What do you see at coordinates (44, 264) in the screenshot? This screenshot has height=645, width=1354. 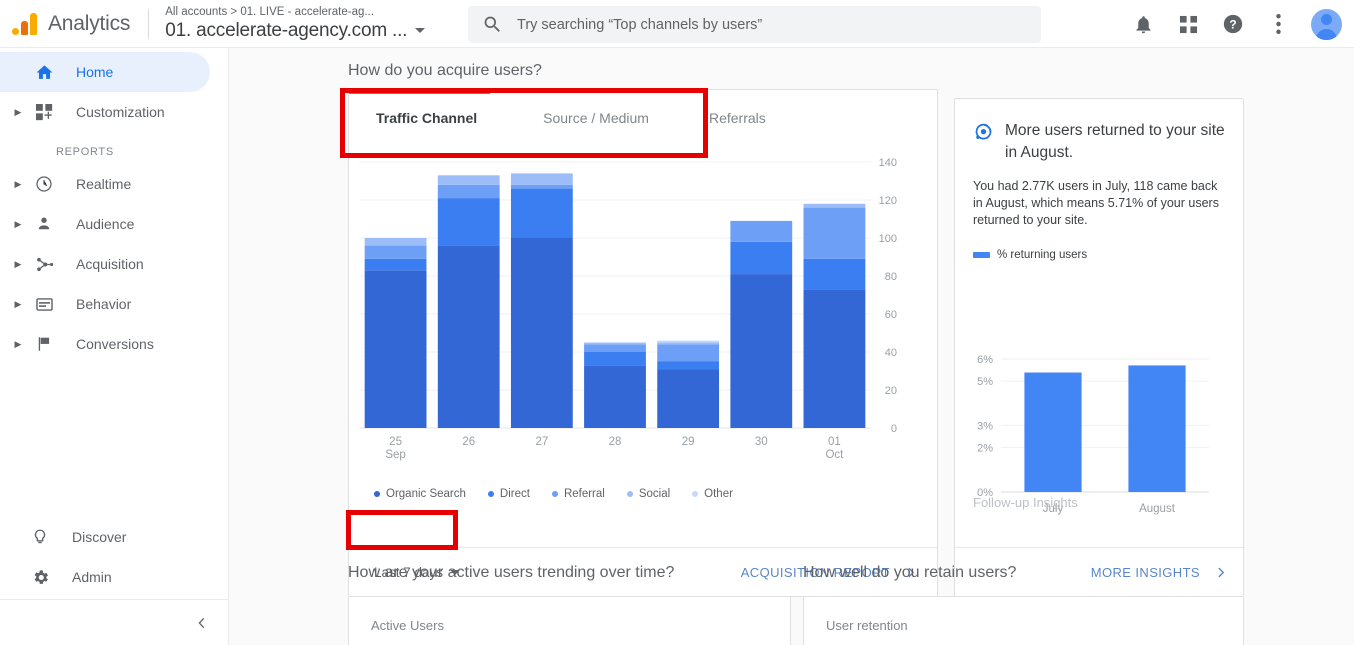 I see `acquisition-icon` at bounding box center [44, 264].